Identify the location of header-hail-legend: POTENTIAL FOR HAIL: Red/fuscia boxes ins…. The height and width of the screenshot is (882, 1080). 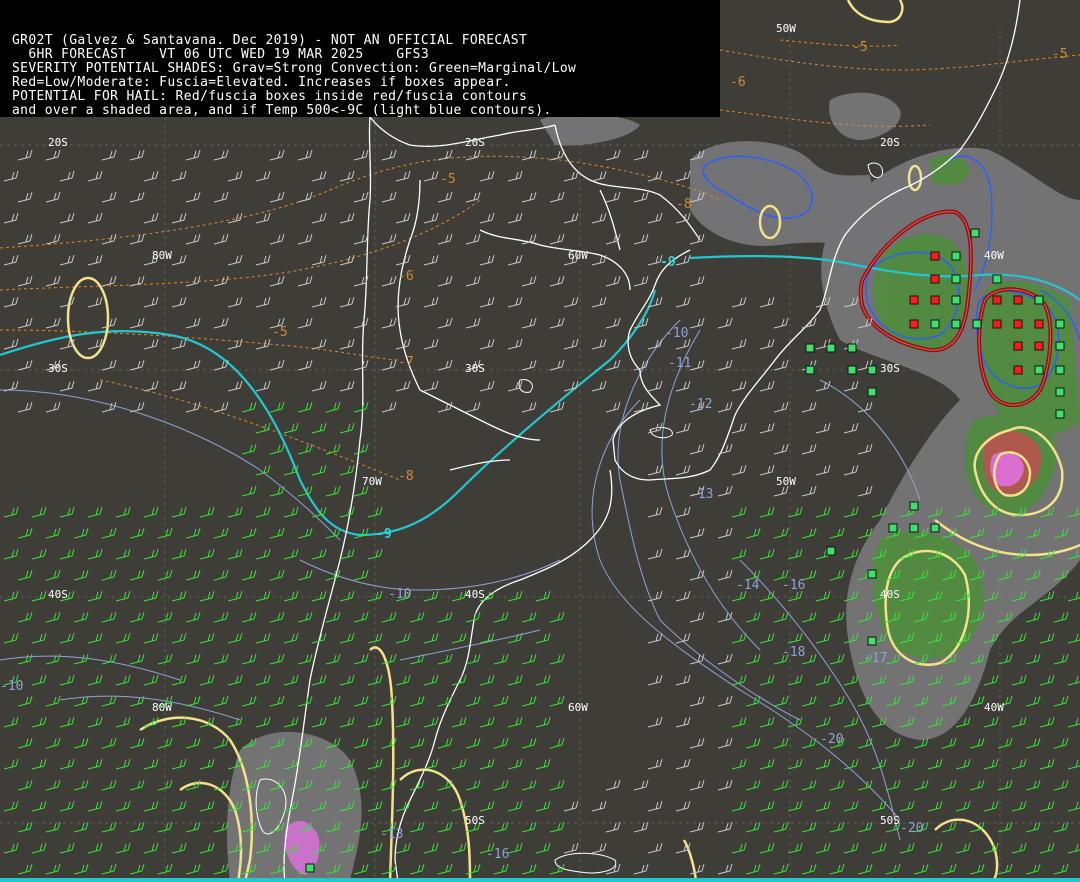
(270, 96).